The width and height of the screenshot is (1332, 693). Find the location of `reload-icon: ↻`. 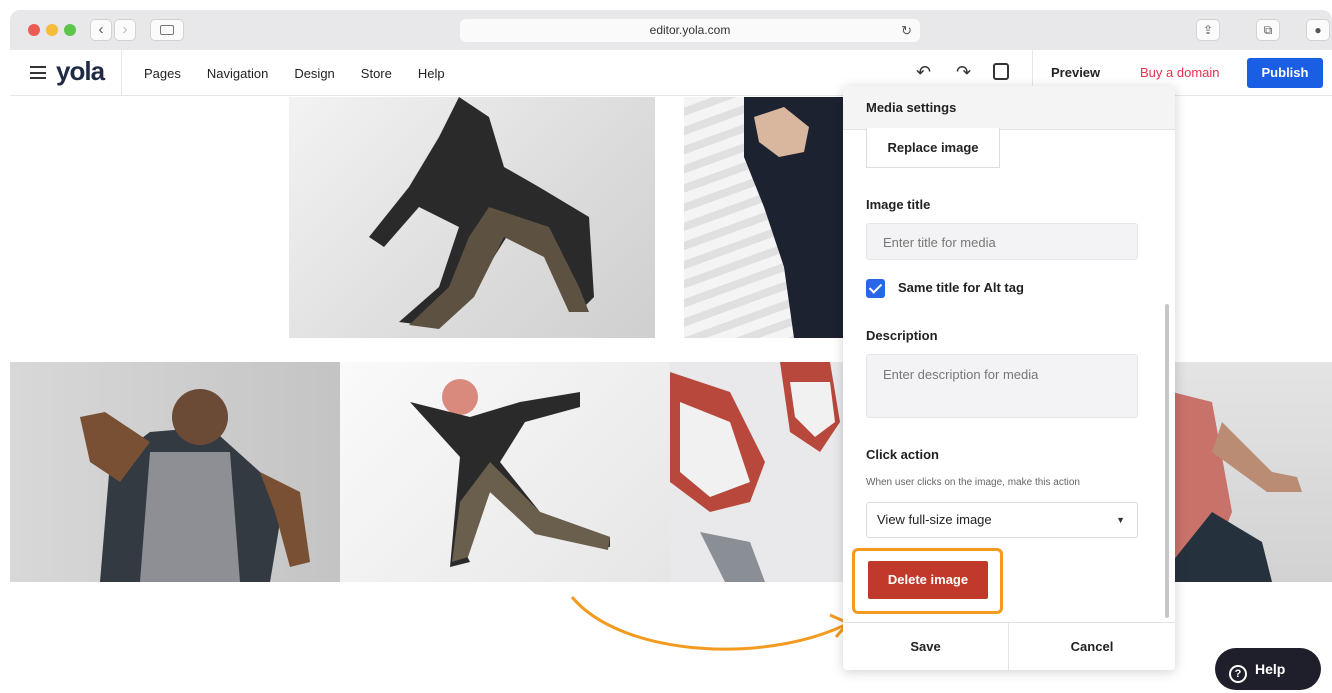

reload-icon: ↻ is located at coordinates (906, 30).